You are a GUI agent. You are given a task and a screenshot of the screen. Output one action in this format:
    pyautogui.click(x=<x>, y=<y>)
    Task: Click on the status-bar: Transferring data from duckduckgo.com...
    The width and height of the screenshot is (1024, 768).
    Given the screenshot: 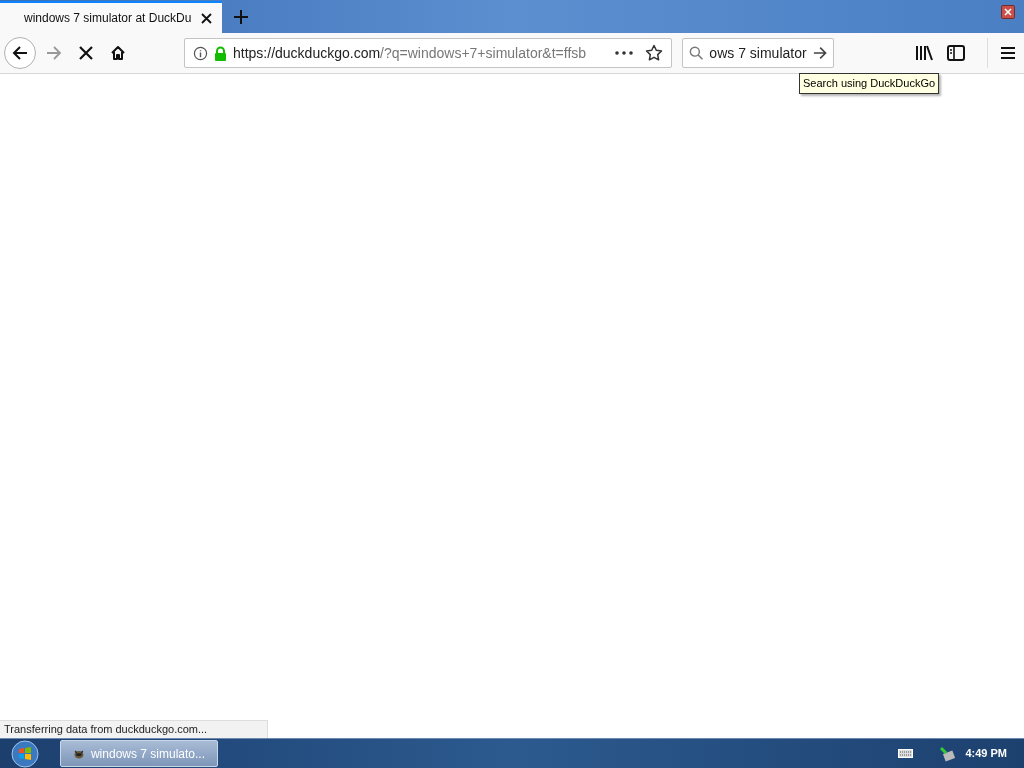 What is the action you would take?
    pyautogui.click(x=134, y=729)
    